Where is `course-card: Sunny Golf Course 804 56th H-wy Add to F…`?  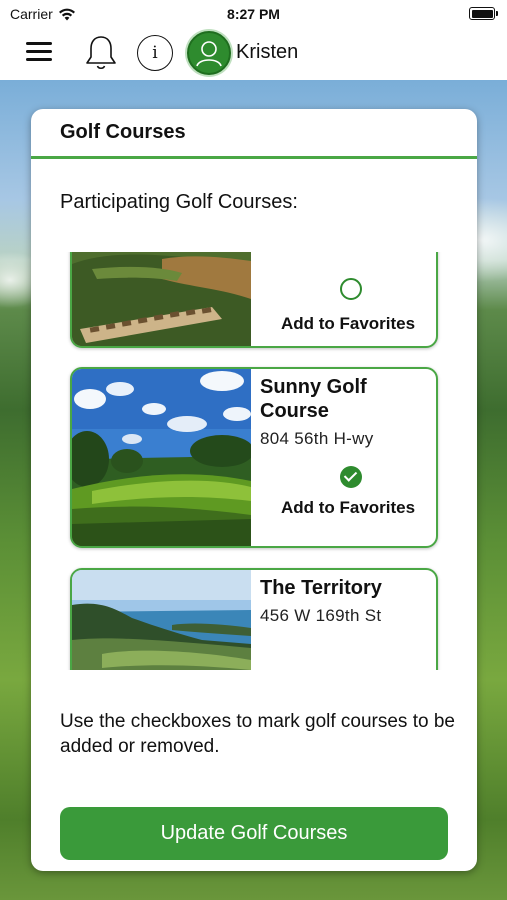
course-card: Sunny Golf Course 804 56th H-wy Add to F… is located at coordinates (254, 457).